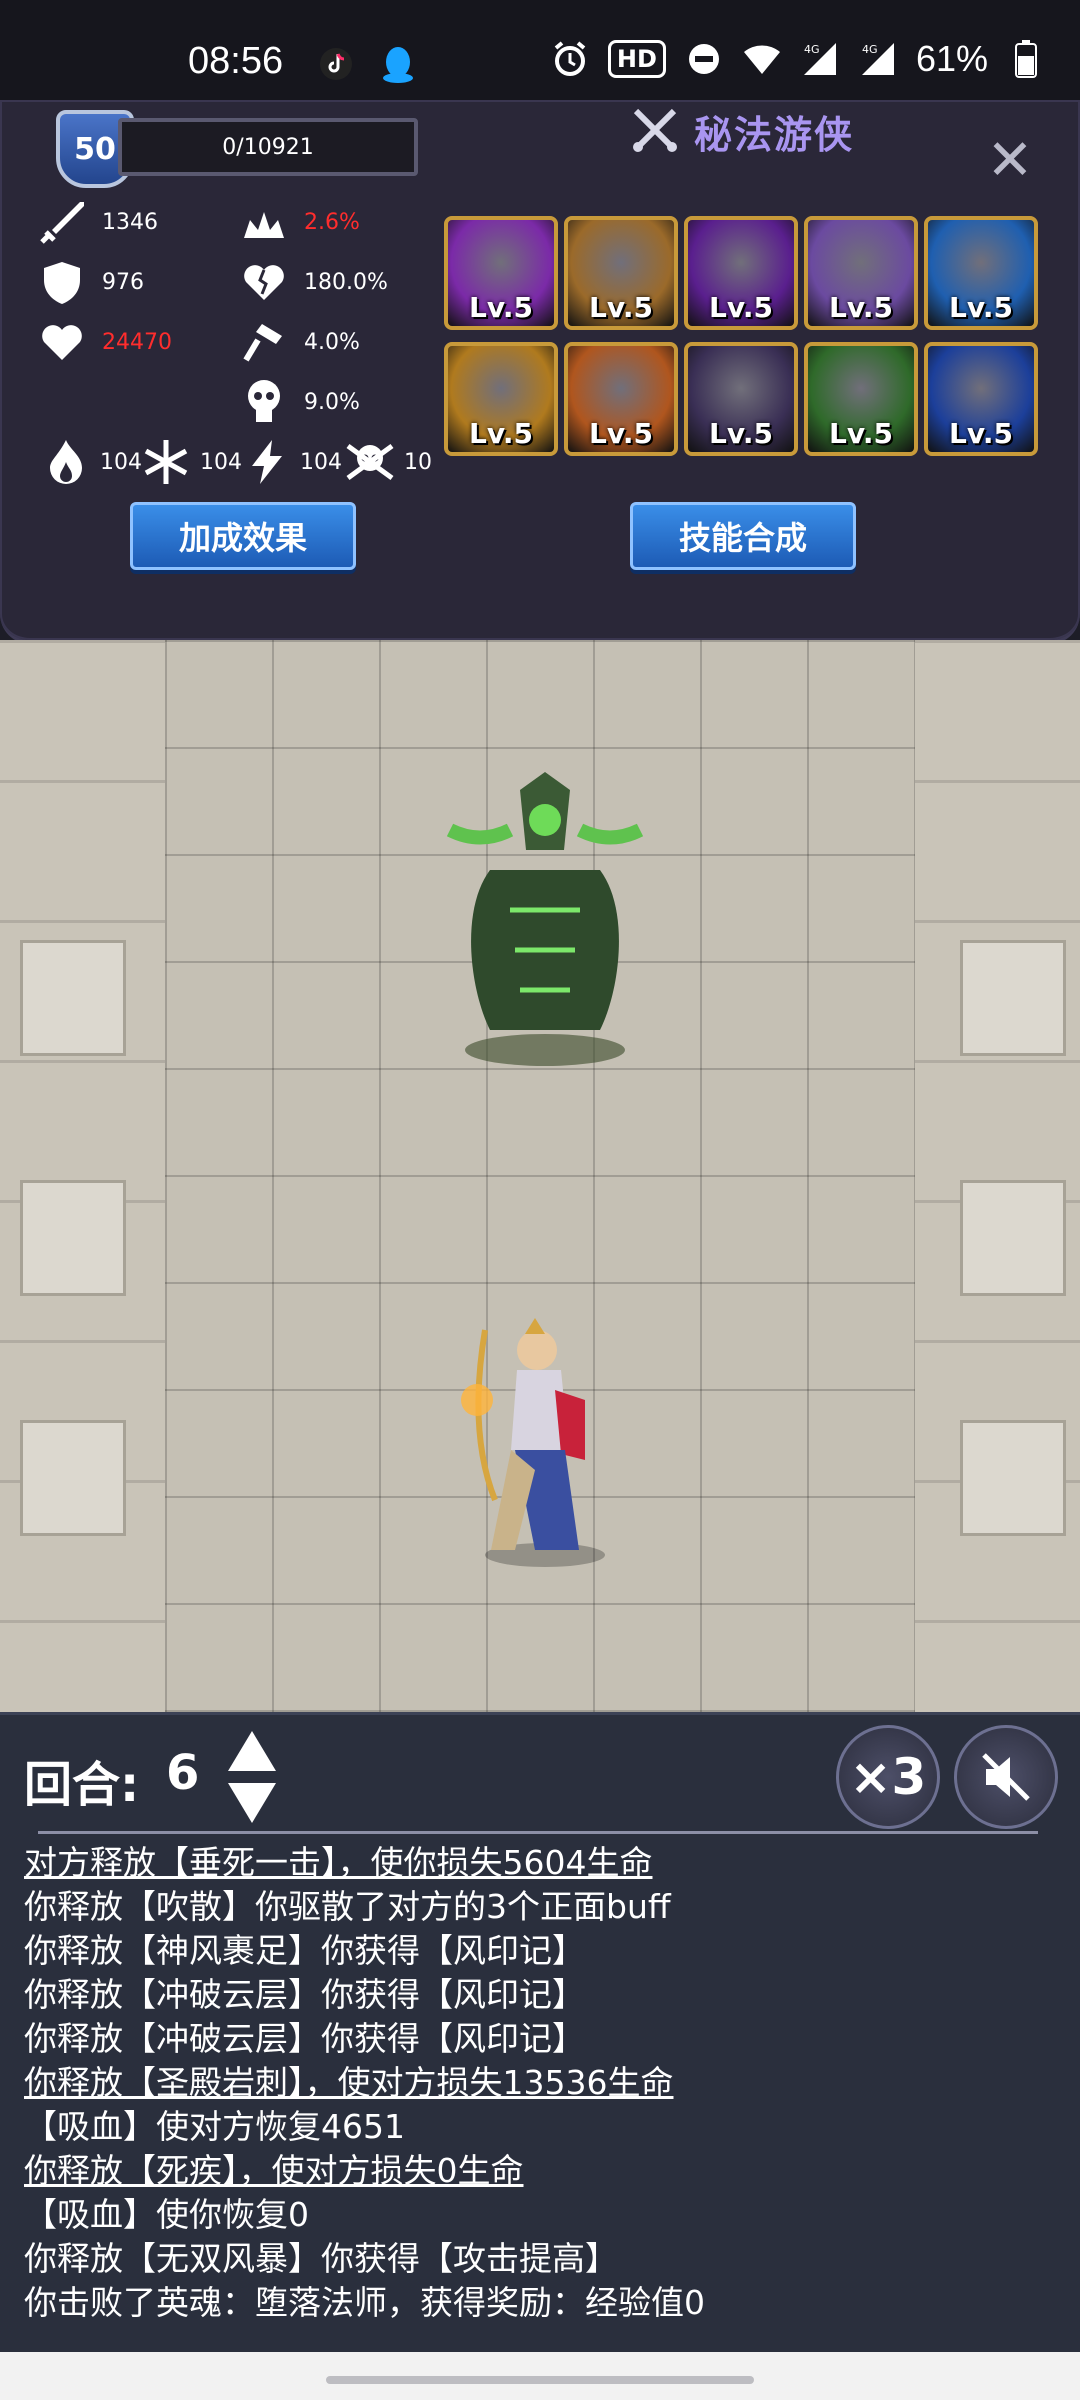  I want to click on stat-poison: 10, so click(388, 462).